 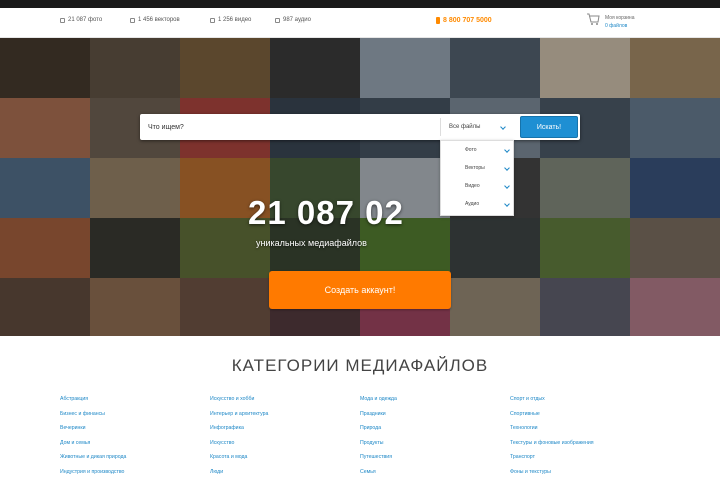 I want to click on file-type-select: Все файлы, so click(x=476, y=127).